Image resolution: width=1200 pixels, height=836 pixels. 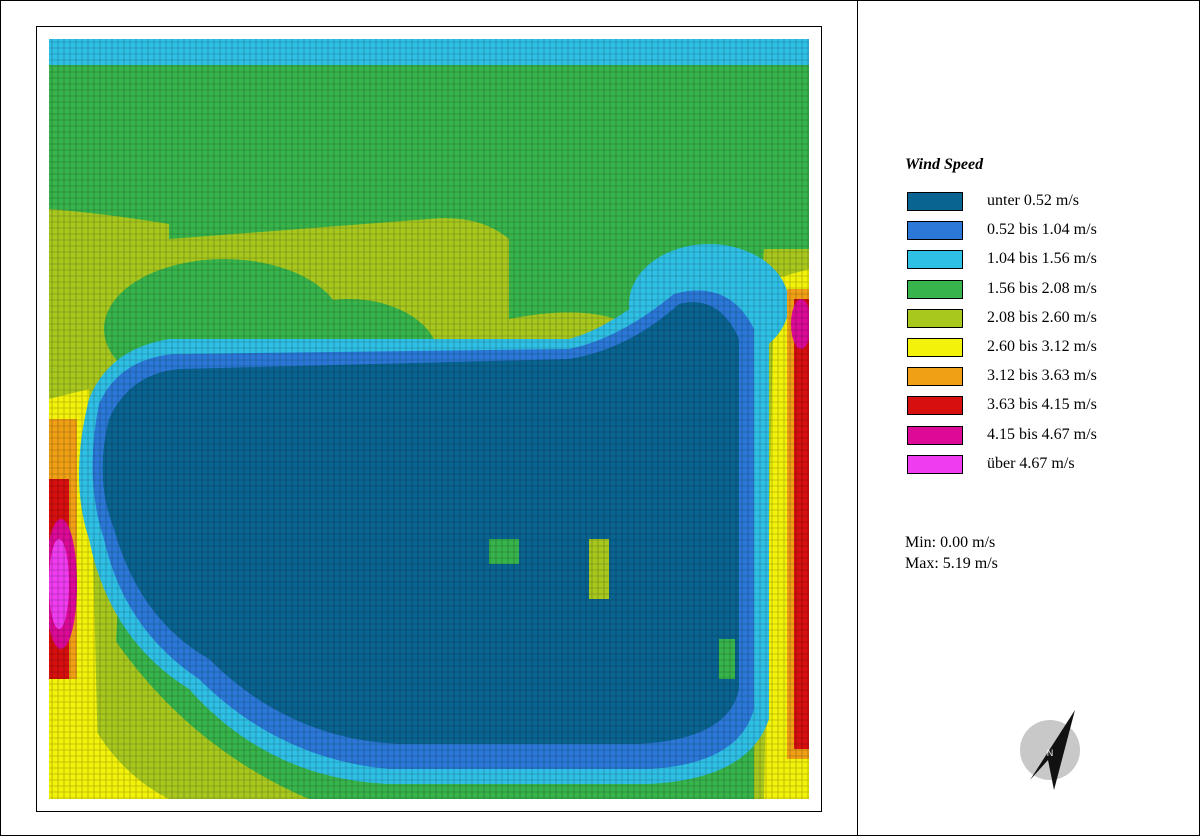 What do you see at coordinates (1042, 434) in the screenshot?
I see `legend-label: 4.15 bis 4.67 m/s` at bounding box center [1042, 434].